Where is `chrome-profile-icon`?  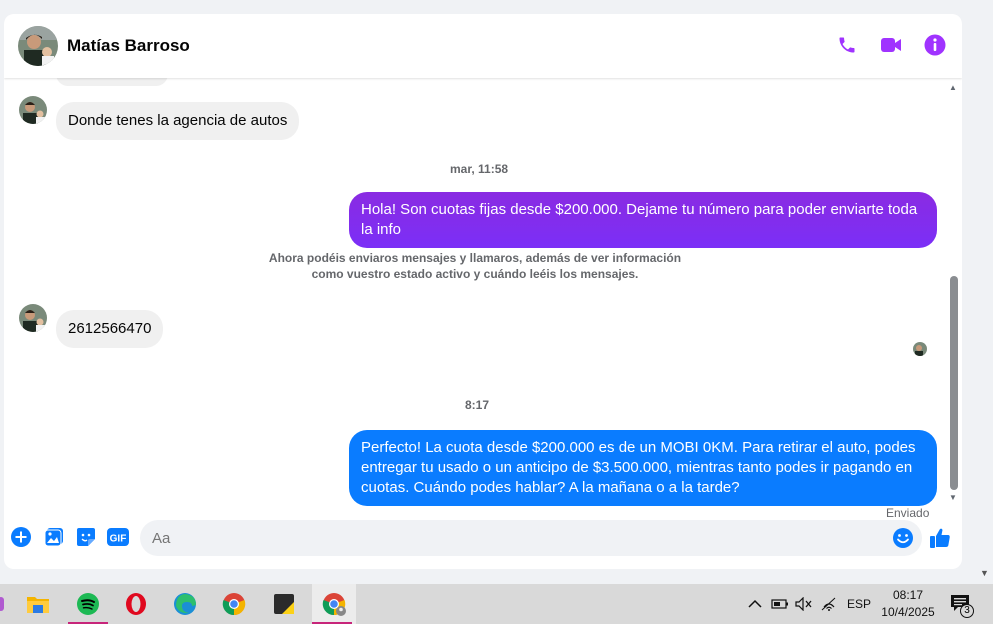 chrome-profile-icon is located at coordinates (334, 604).